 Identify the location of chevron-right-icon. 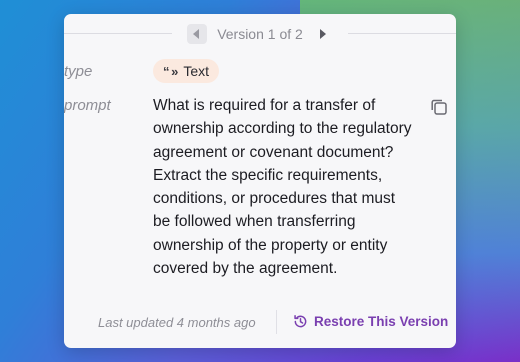
(322, 34).